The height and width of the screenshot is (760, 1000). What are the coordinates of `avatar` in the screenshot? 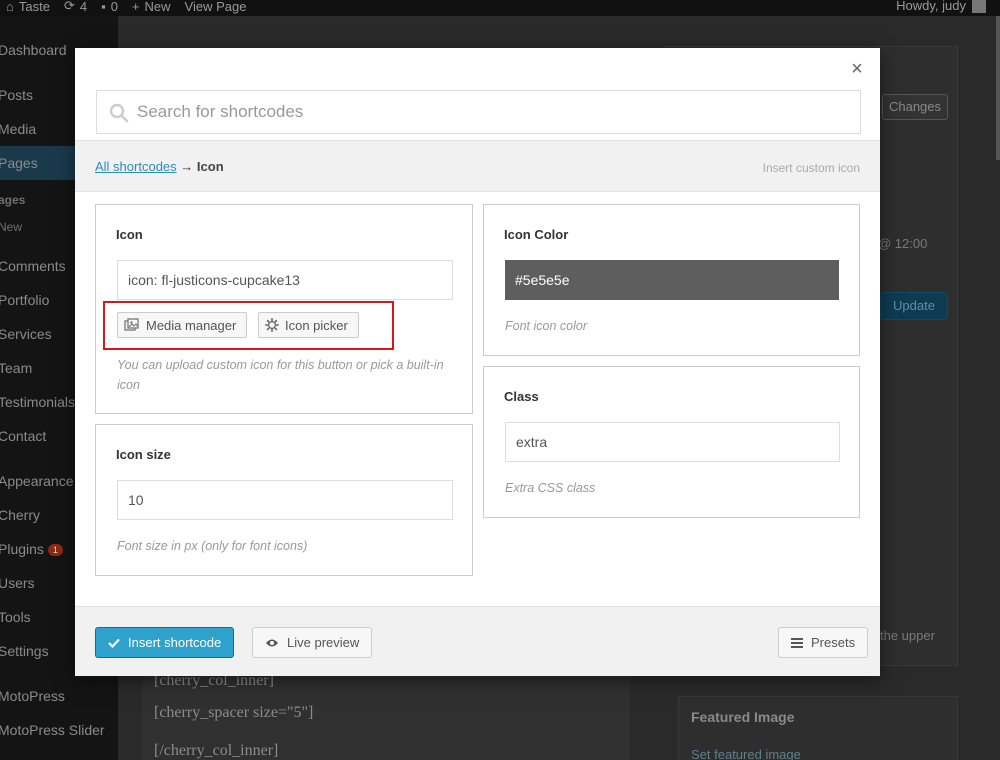 It's located at (979, 6).